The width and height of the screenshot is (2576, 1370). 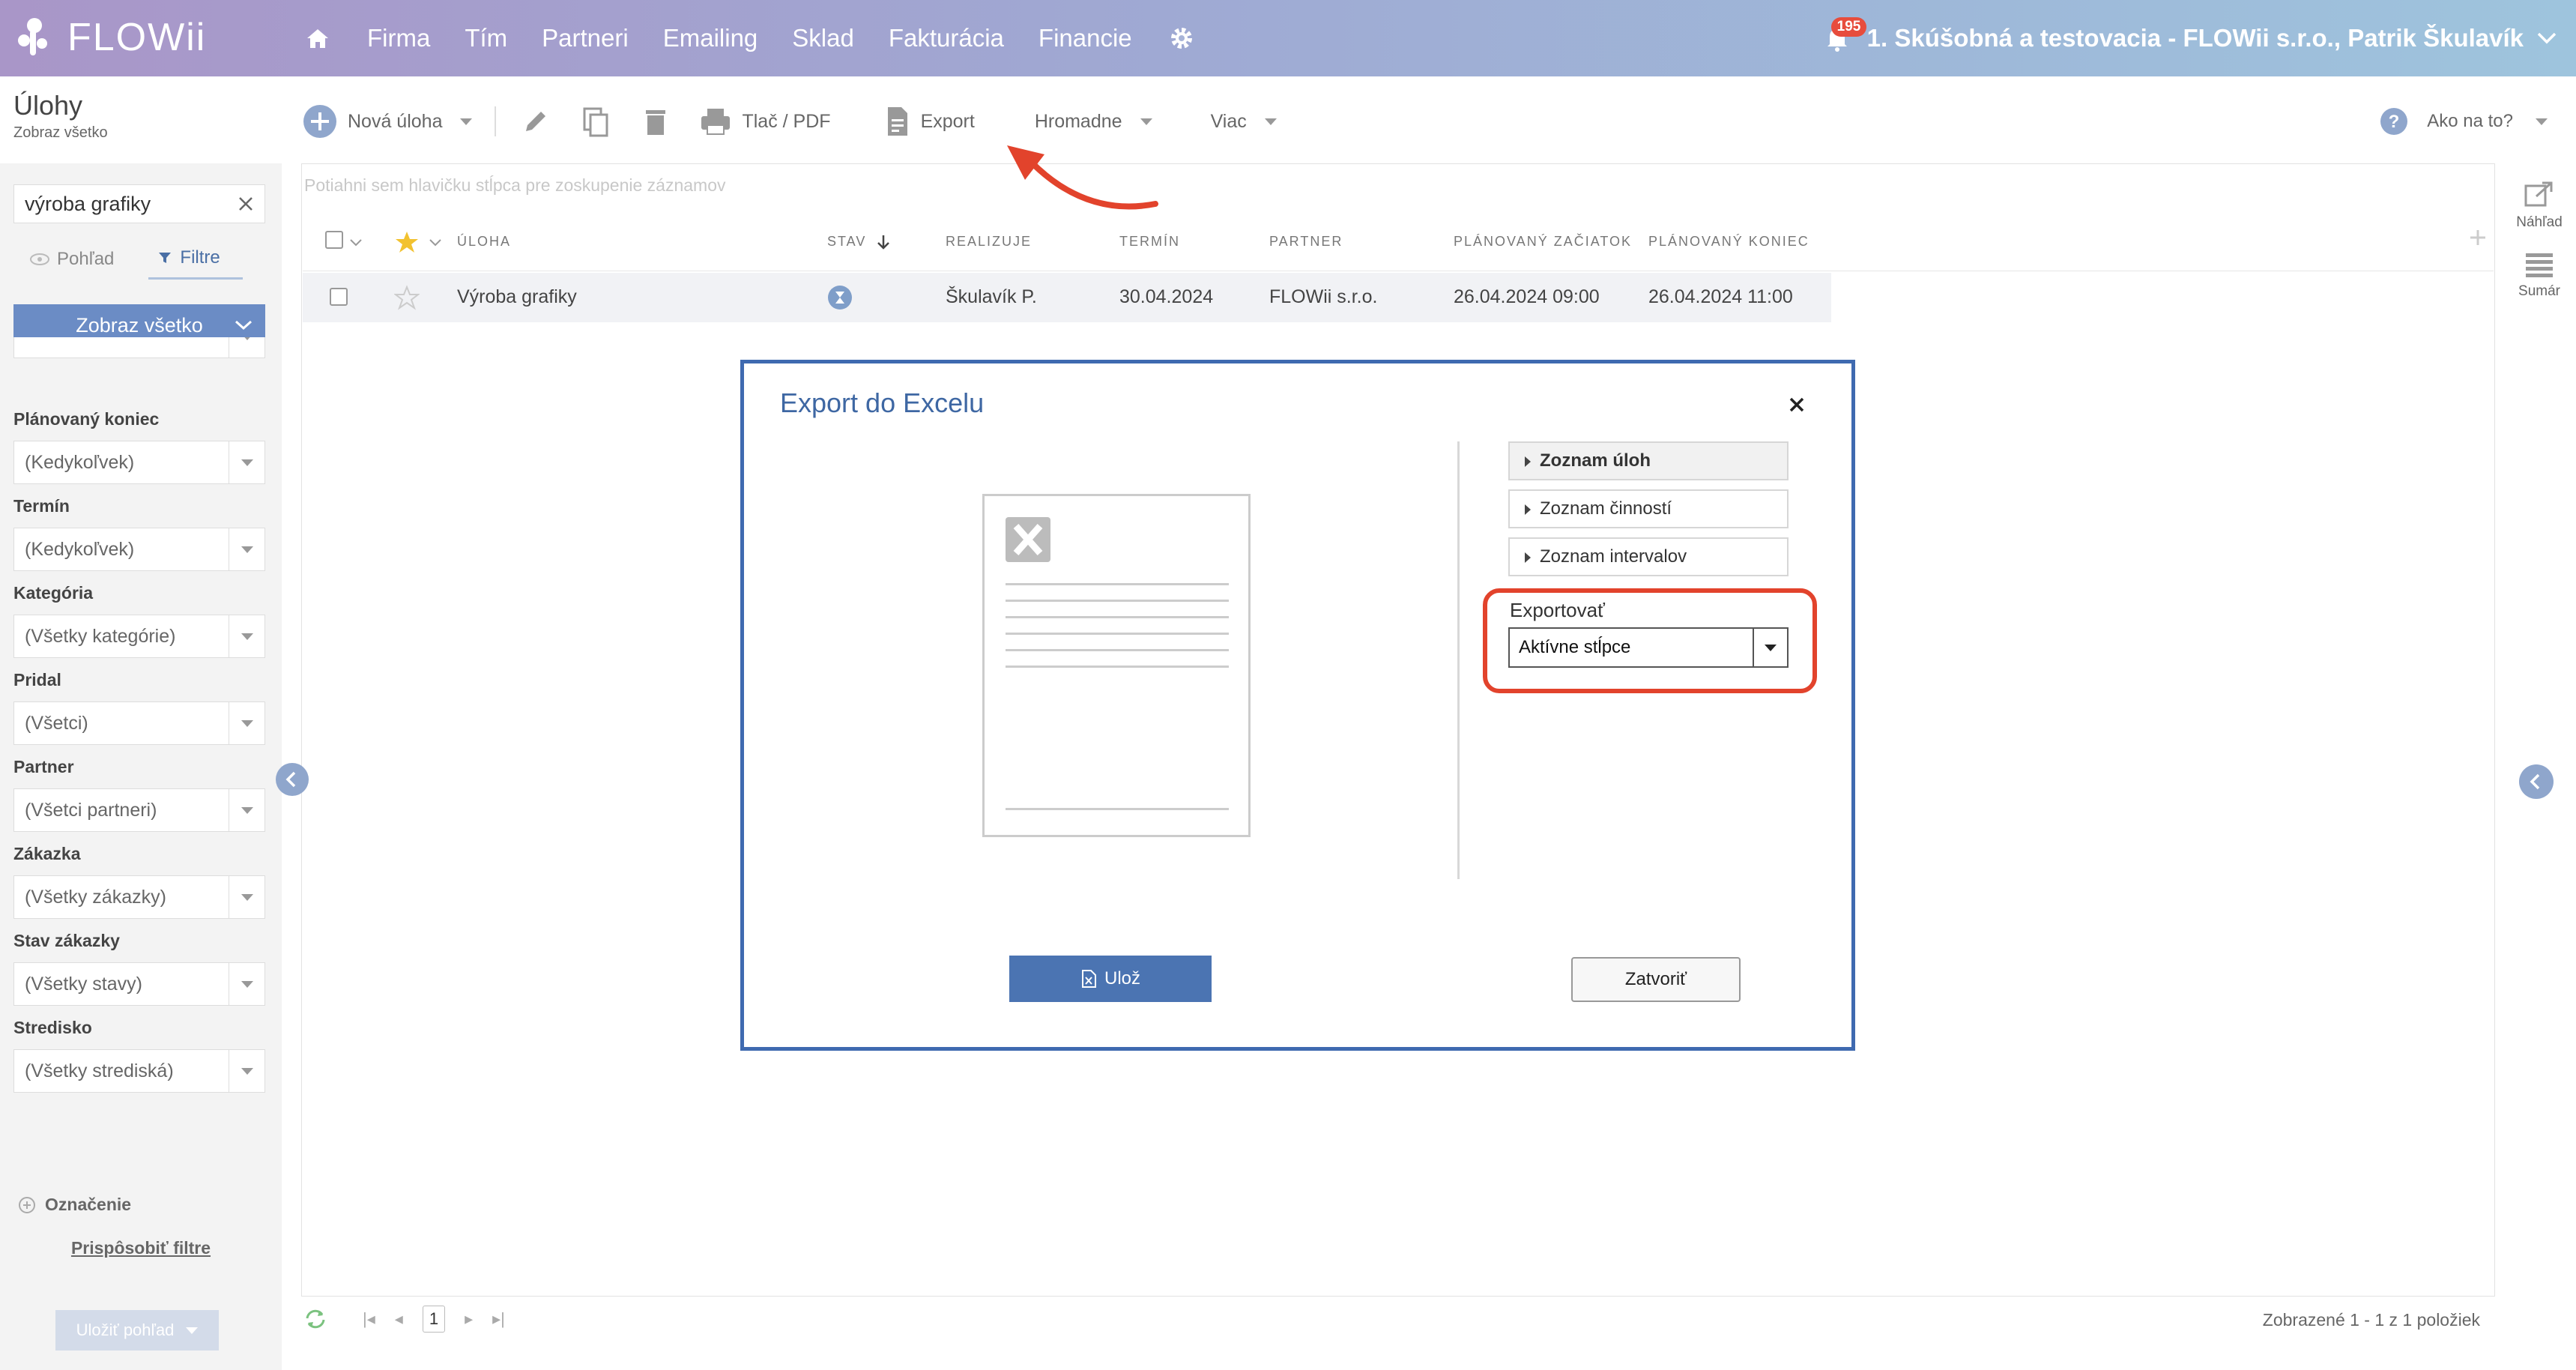 What do you see at coordinates (315, 1319) in the screenshot?
I see `refresh-icon` at bounding box center [315, 1319].